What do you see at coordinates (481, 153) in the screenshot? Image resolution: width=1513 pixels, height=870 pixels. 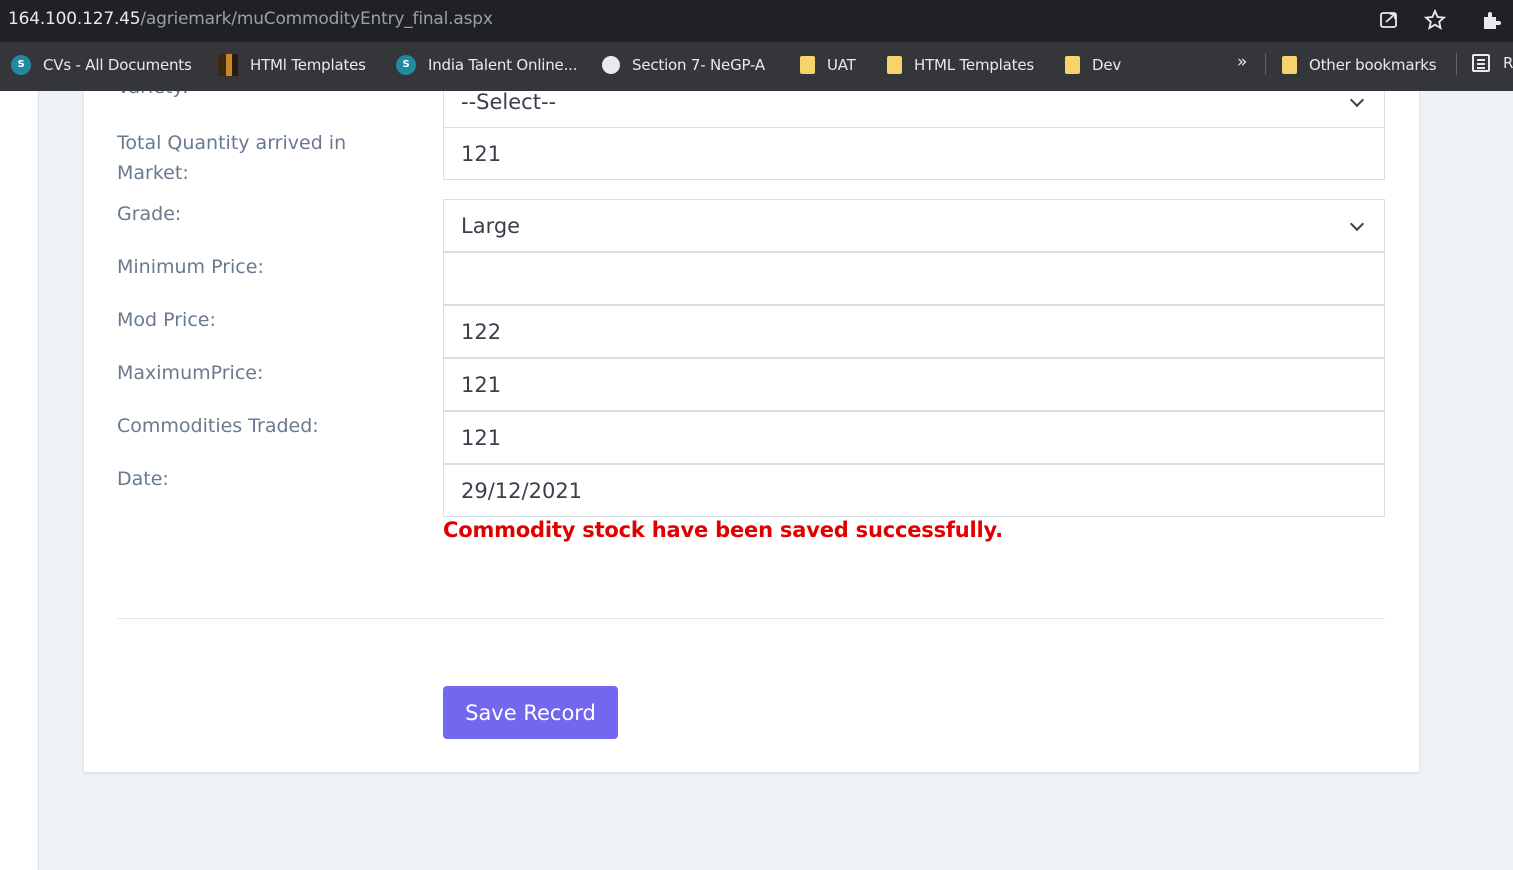 I see `total-quantity-value: 121` at bounding box center [481, 153].